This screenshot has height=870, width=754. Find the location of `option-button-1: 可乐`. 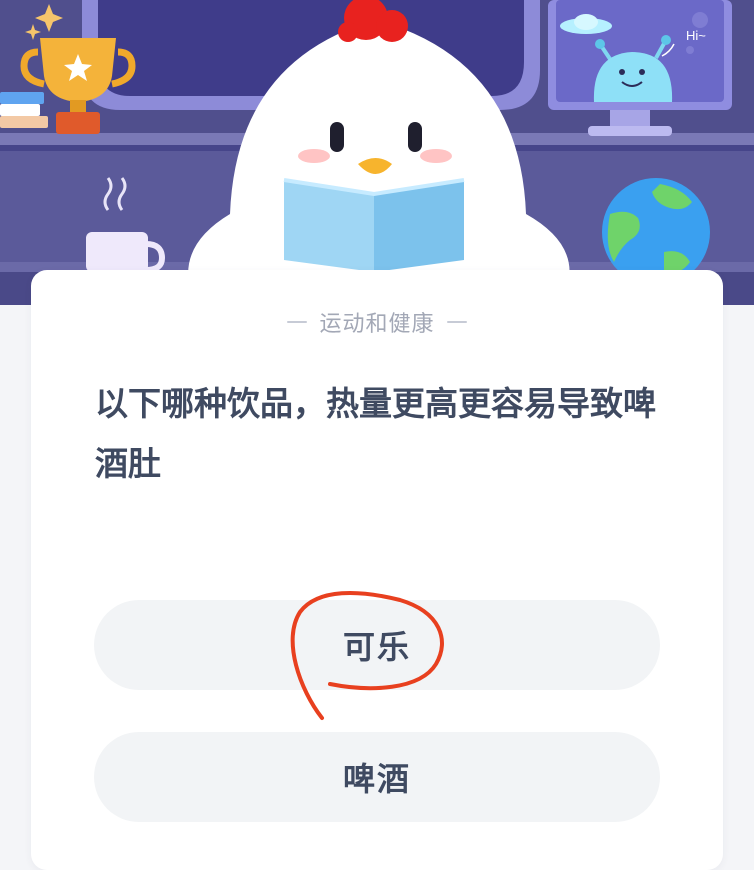

option-button-1: 可乐 is located at coordinates (377, 645).